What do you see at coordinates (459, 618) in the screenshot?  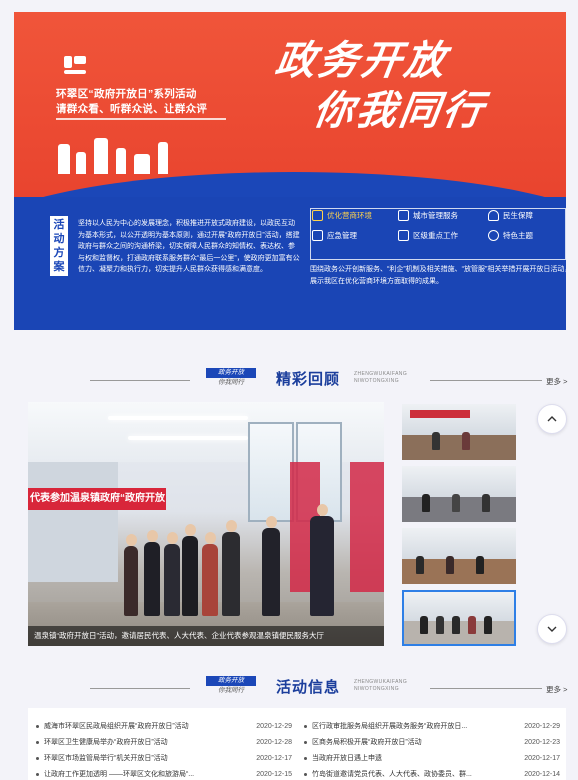 I see `thumbnail-4-selected` at bounding box center [459, 618].